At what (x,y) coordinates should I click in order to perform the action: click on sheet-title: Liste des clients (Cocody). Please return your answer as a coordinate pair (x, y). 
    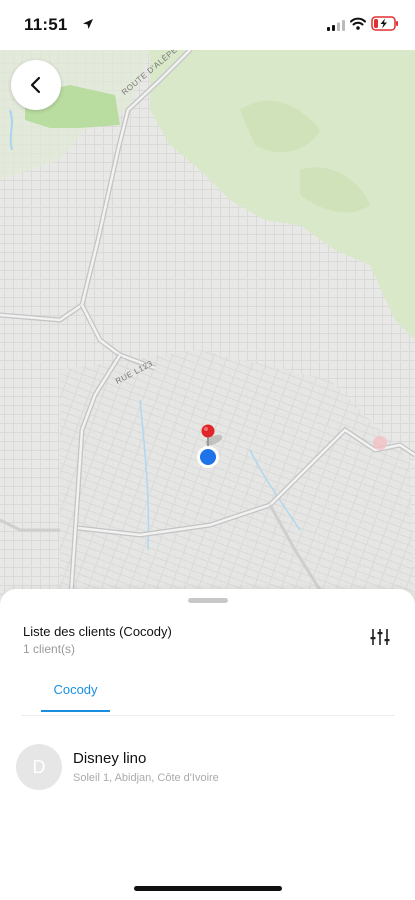
    Looking at the image, I should click on (97, 631).